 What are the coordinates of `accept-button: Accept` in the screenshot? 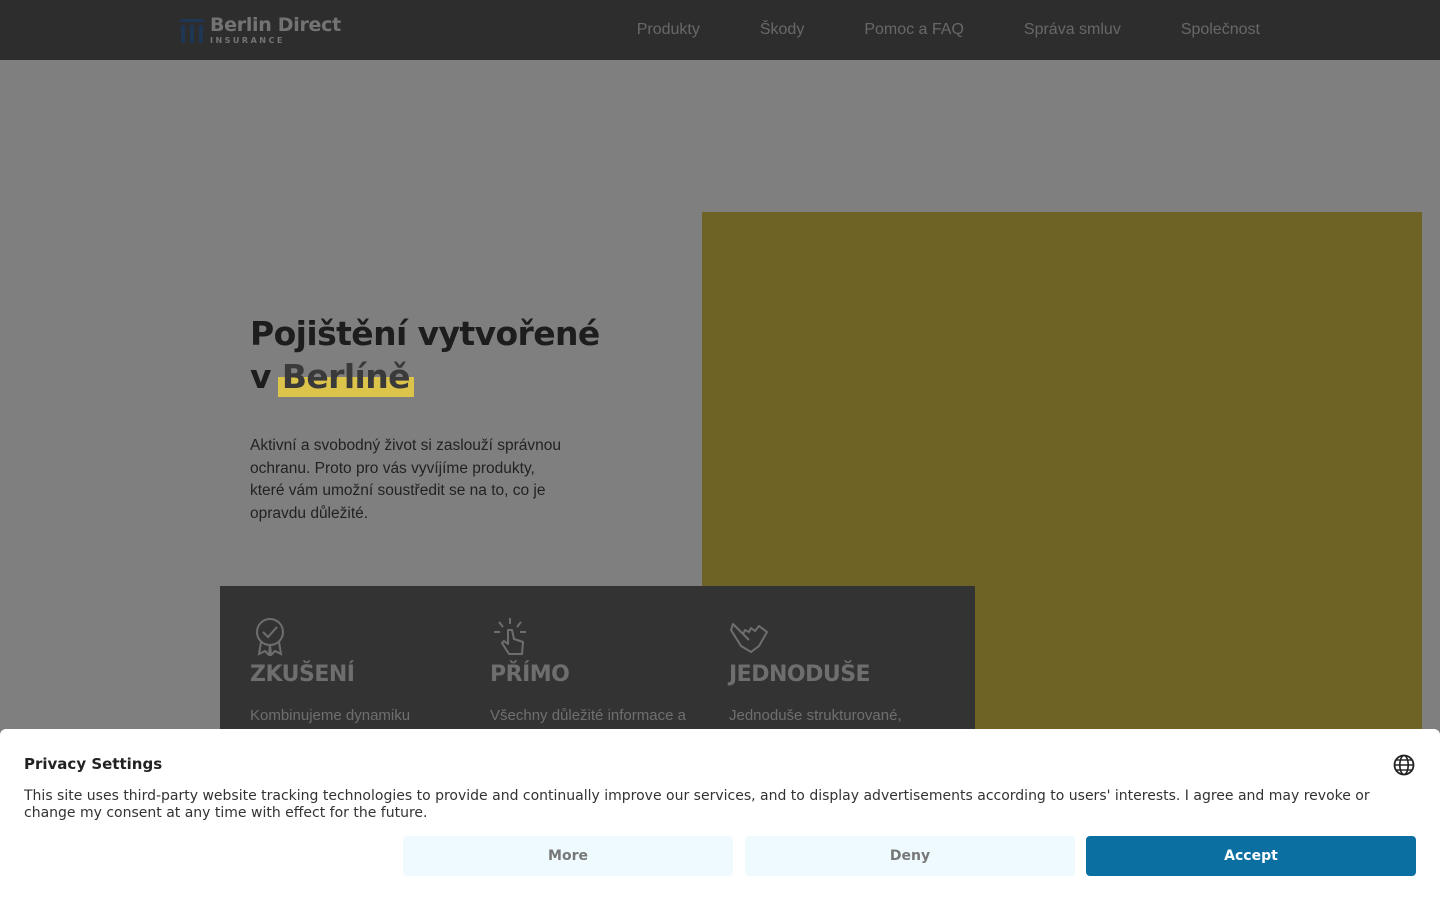 It's located at (1251, 856).